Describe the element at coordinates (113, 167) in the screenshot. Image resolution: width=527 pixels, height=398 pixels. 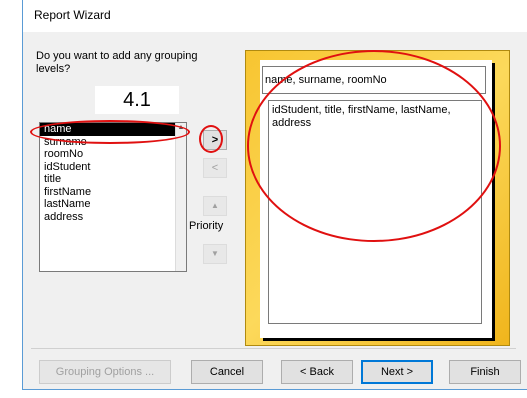
I see `list-item: idStudent` at that location.